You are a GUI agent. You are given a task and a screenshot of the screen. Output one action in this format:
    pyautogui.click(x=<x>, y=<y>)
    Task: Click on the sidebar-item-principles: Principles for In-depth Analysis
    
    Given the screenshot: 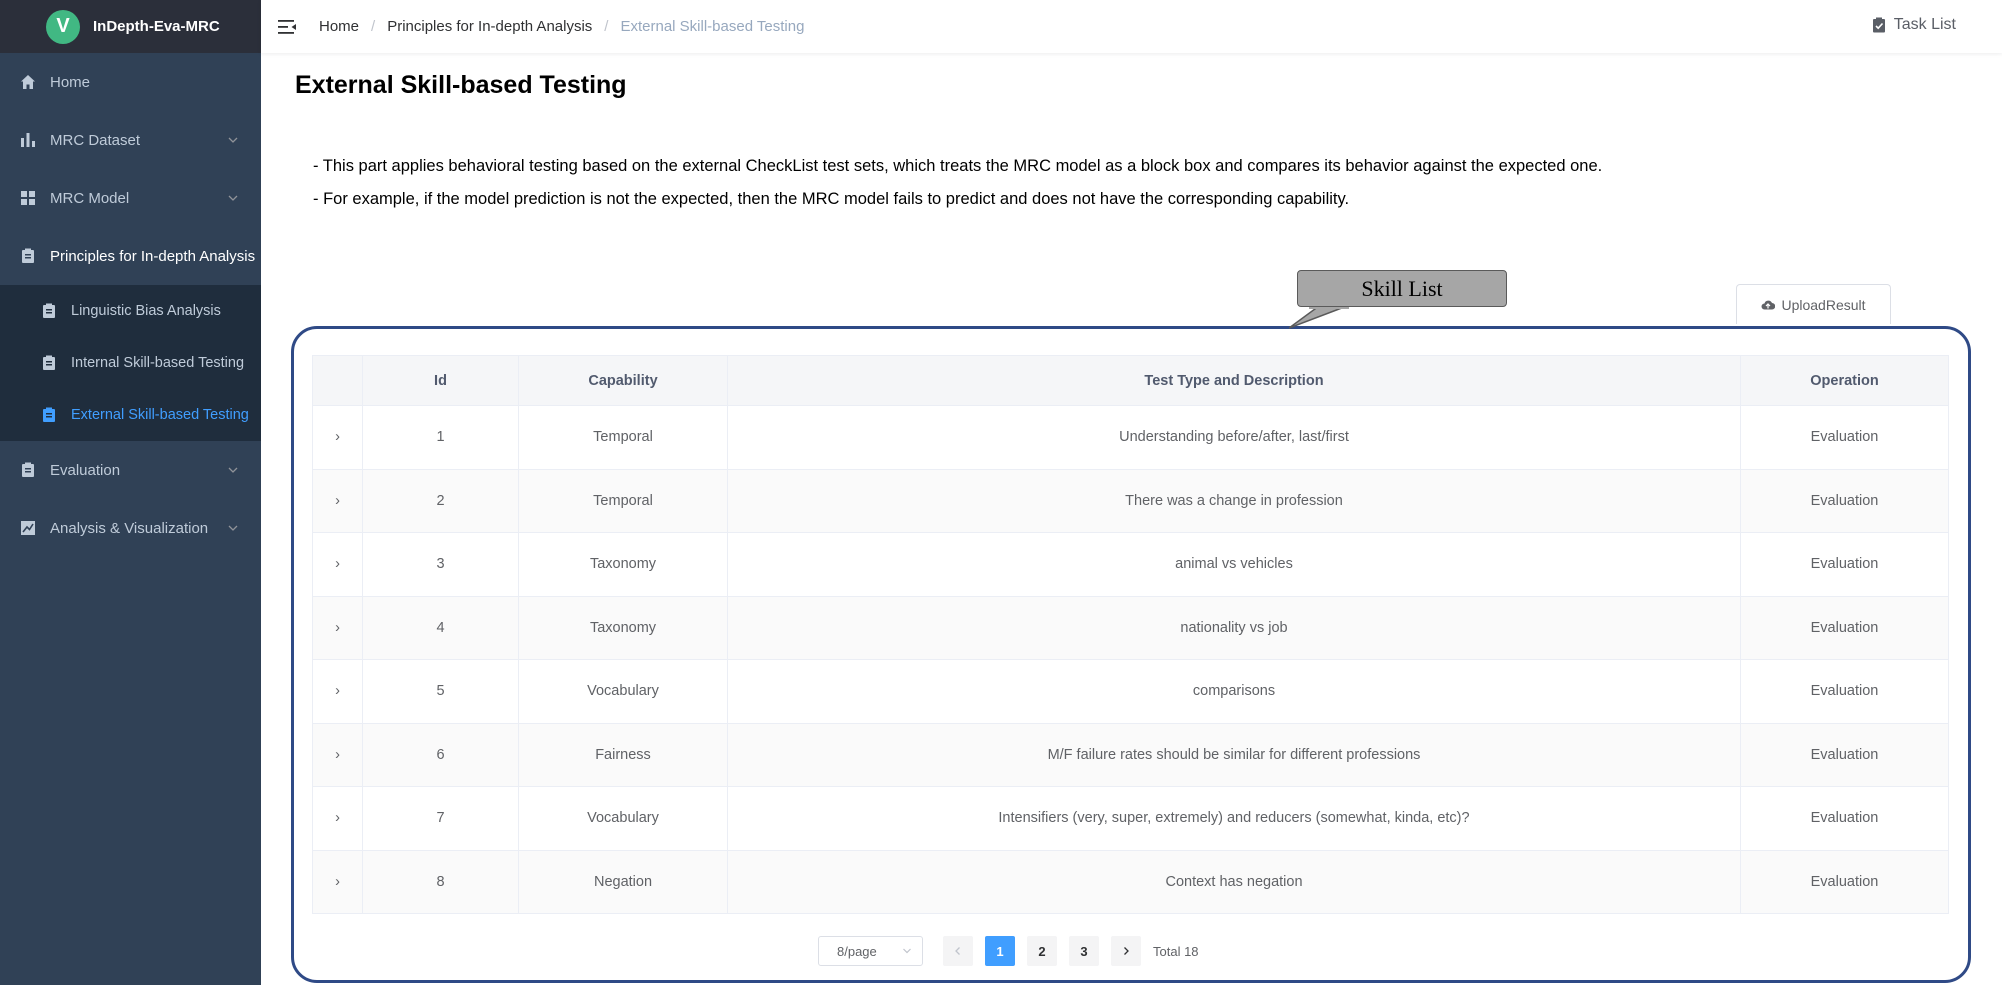 What is the action you would take?
    pyautogui.click(x=130, y=256)
    